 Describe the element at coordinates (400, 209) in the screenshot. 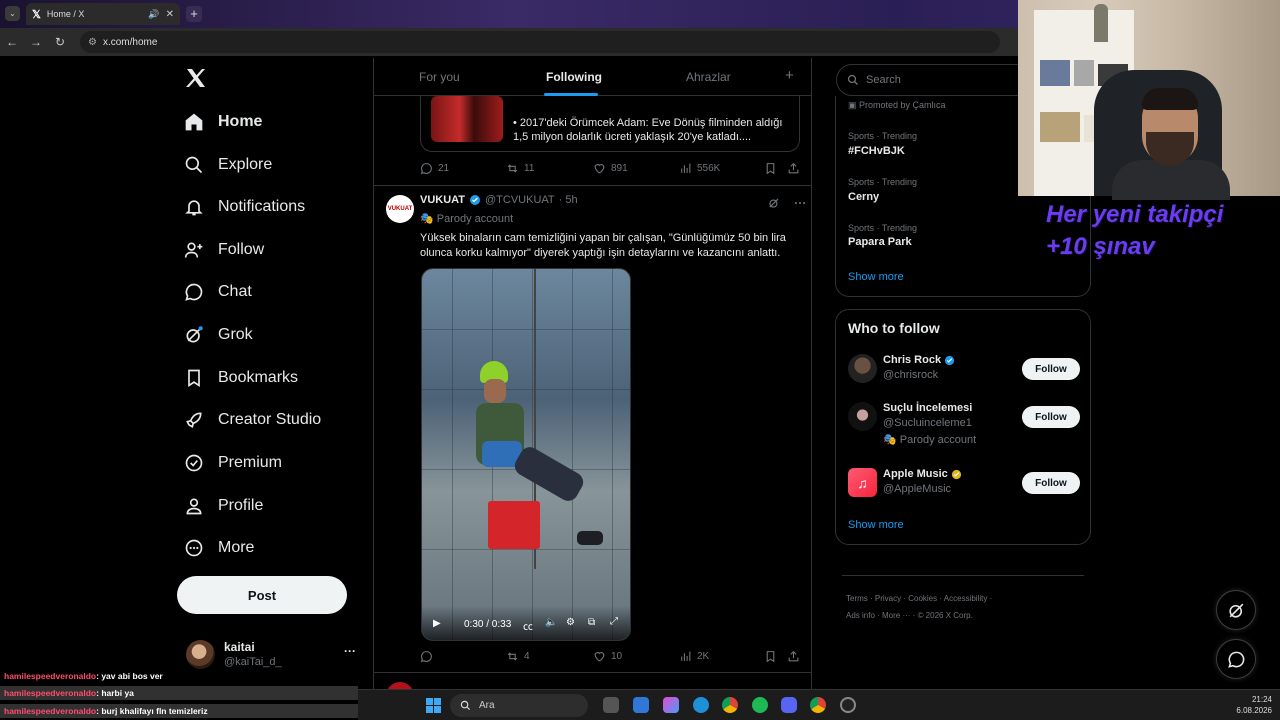

I see `tweet-avatar: VUKUAT` at that location.